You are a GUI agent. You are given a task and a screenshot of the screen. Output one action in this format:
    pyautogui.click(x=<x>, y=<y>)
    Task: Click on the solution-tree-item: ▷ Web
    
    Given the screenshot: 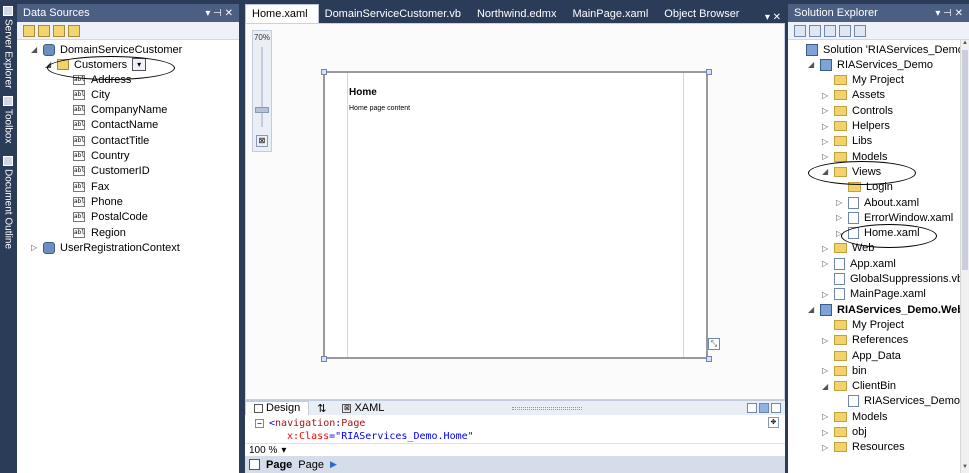 What is the action you would take?
    pyautogui.click(x=848, y=248)
    